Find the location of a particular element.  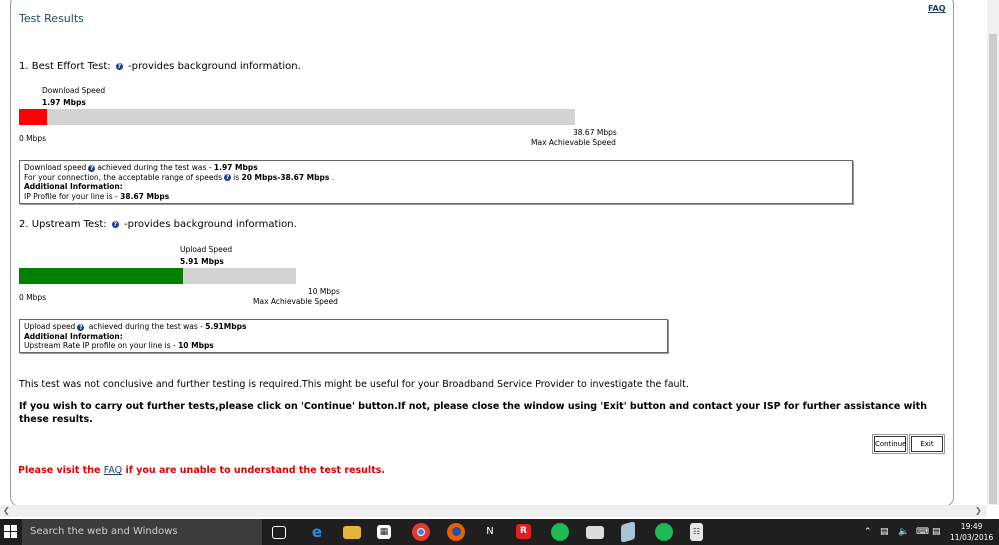

upload-speed-fill is located at coordinates (101, 276).